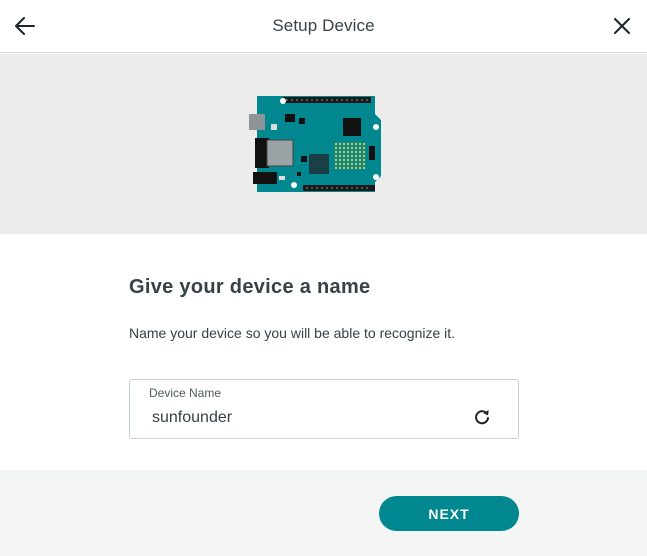  Describe the element at coordinates (315, 144) in the screenshot. I see `arduino-board-icon` at that location.